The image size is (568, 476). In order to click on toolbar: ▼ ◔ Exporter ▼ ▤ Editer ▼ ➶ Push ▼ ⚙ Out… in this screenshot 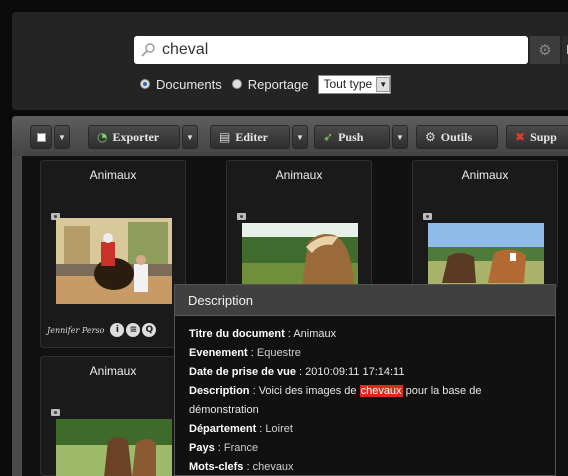, I will do `click(290, 136)`.